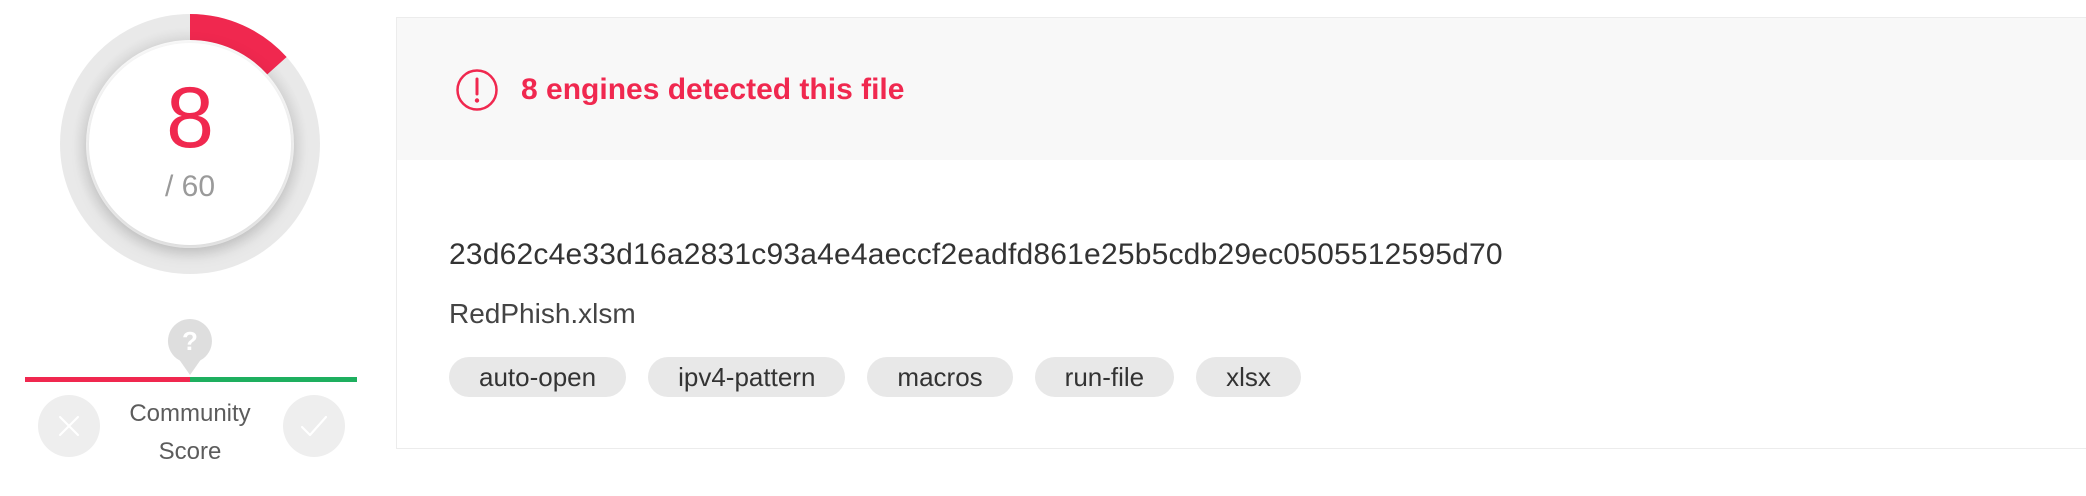  What do you see at coordinates (1248, 377) in the screenshot?
I see `tag-xlsx: xlsx` at bounding box center [1248, 377].